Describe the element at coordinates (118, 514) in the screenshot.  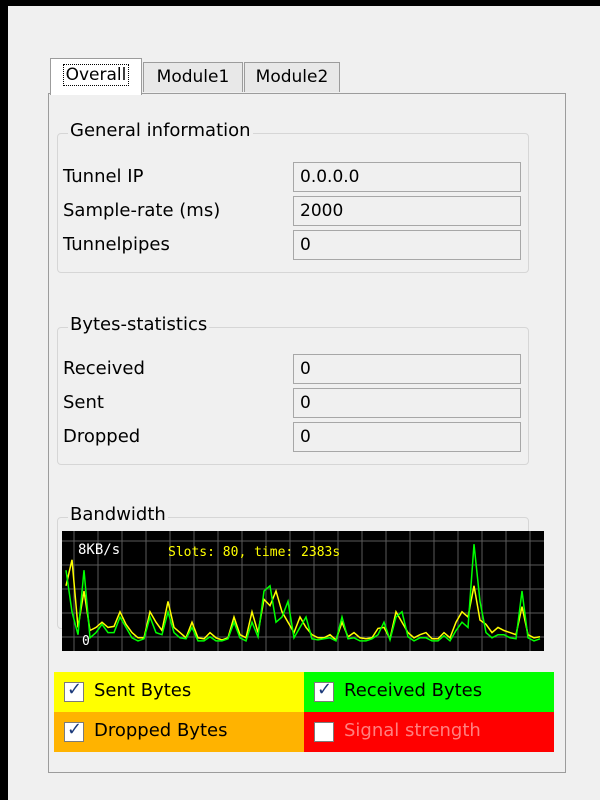
I see `bandwidth-title: Bandwidth` at that location.